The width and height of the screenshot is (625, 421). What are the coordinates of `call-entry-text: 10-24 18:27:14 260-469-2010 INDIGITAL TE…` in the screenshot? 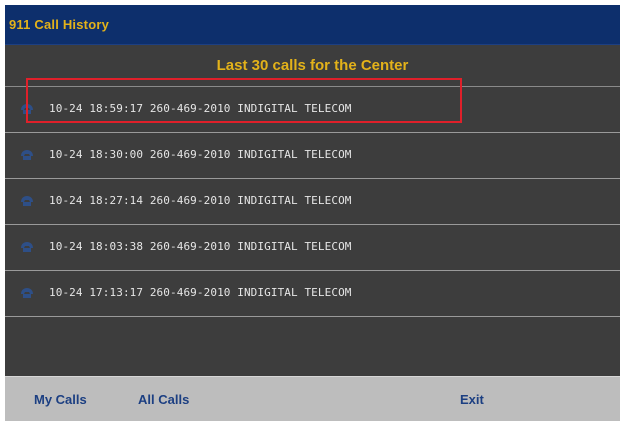 It's located at (200, 200).